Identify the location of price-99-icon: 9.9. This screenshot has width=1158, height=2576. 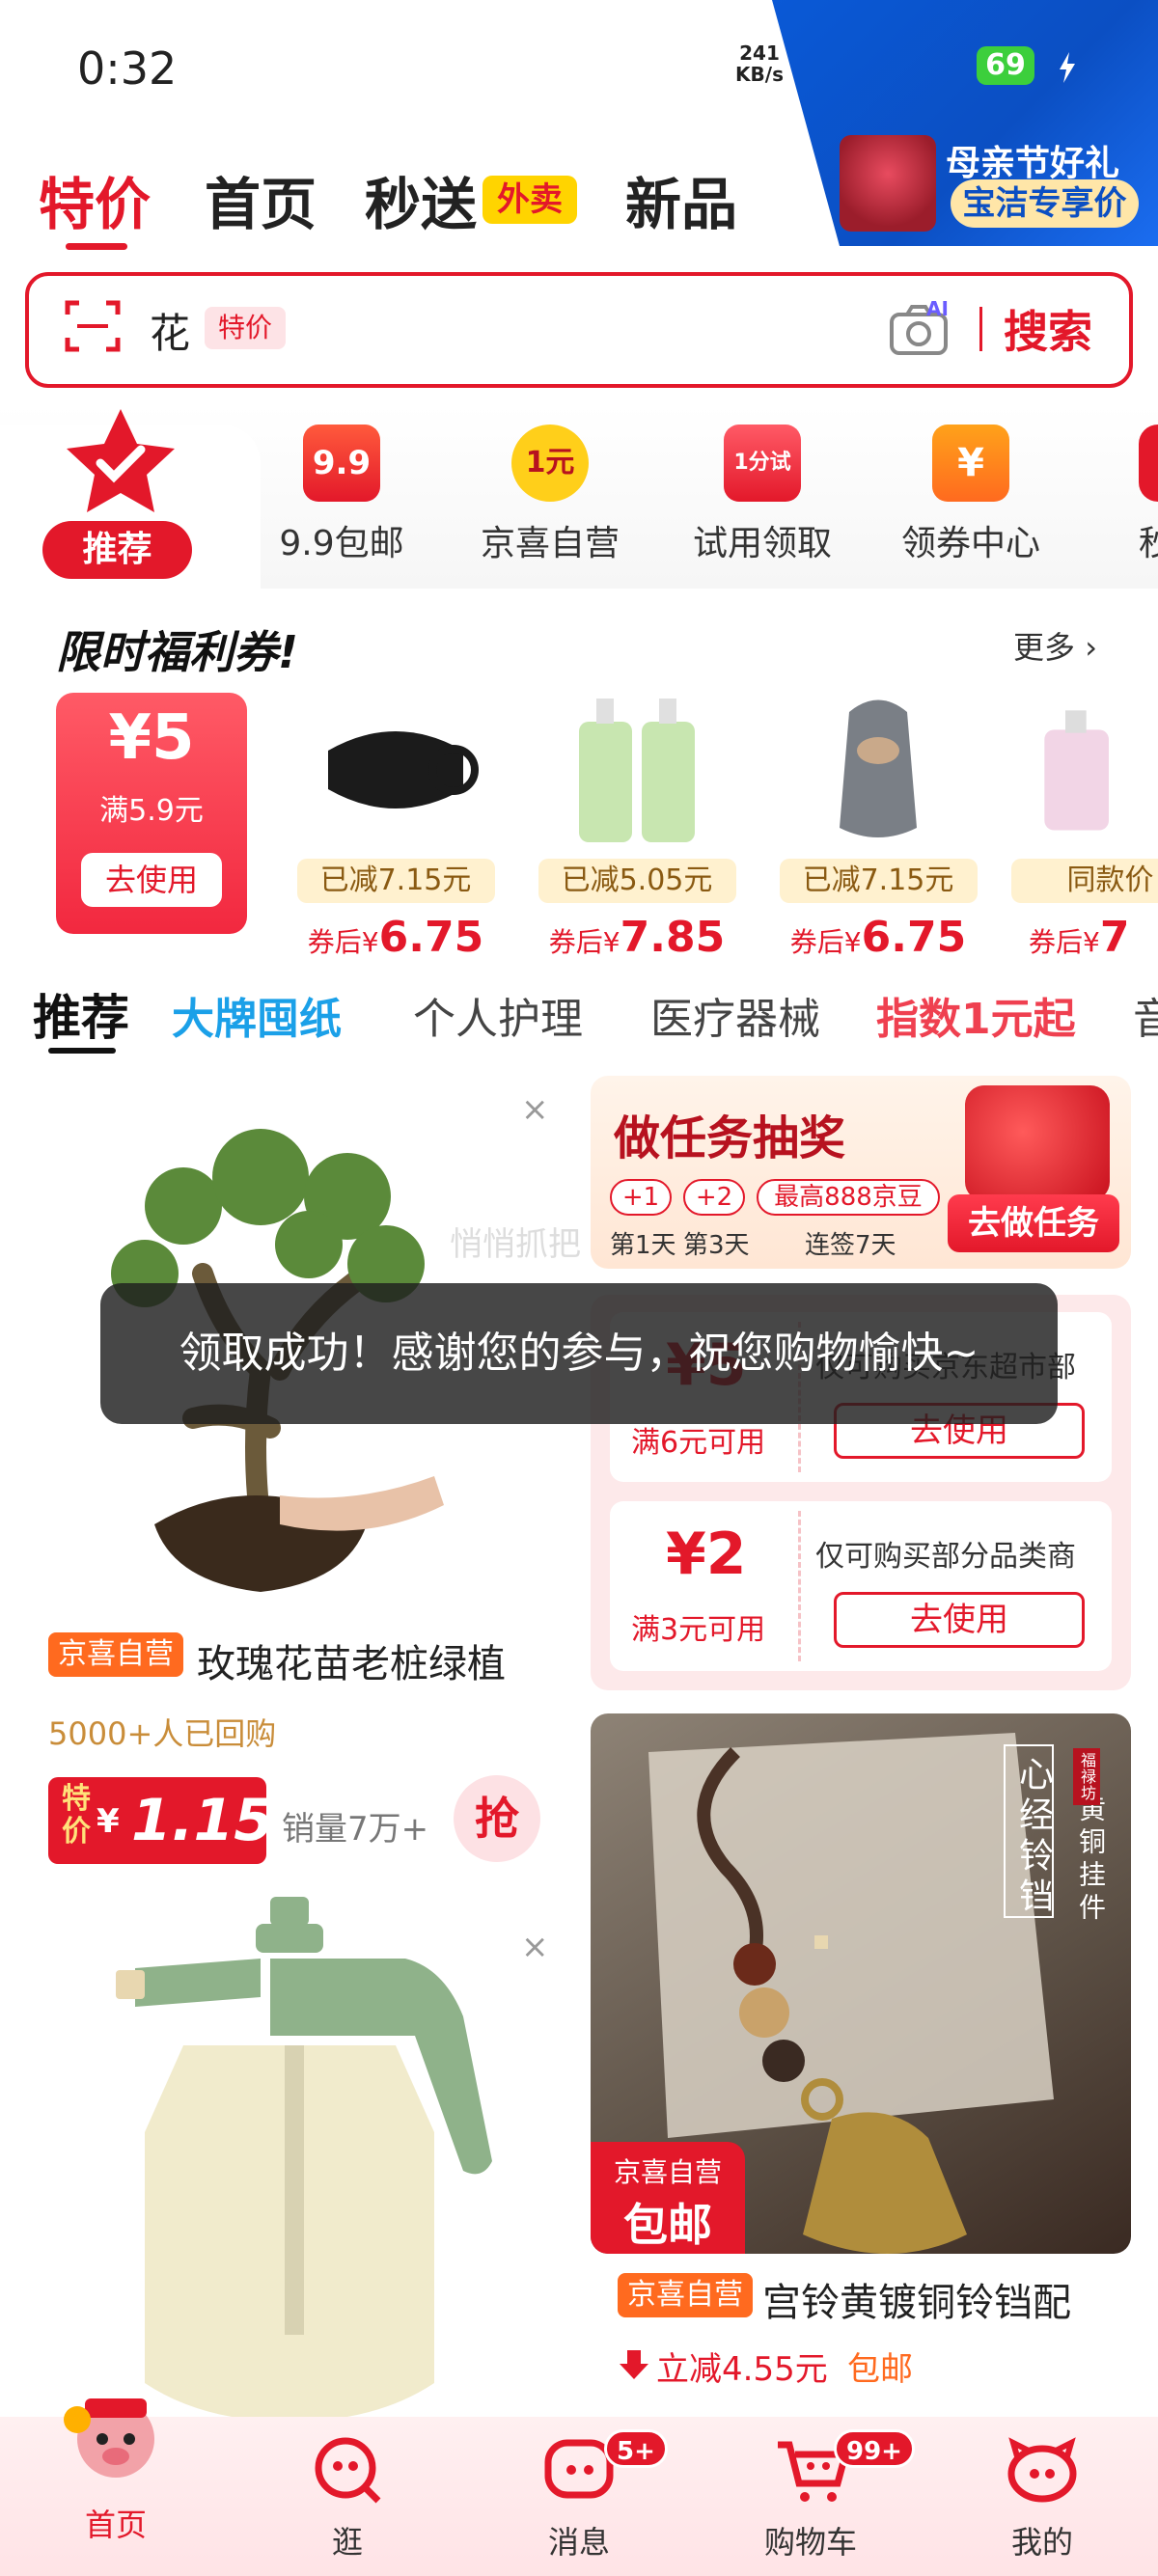
(341, 463).